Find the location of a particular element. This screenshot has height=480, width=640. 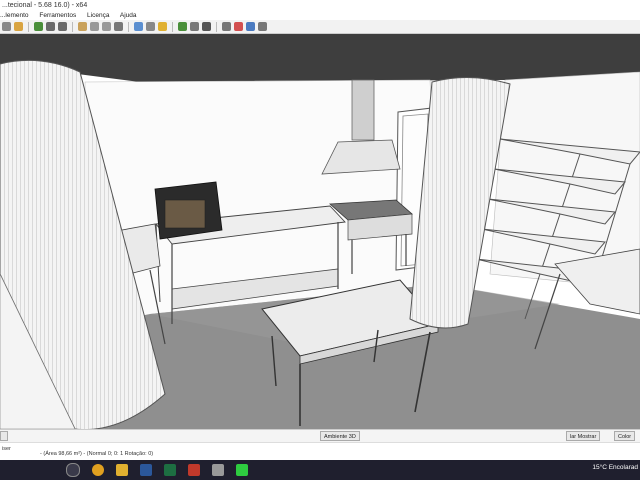

color-button: Color is located at coordinates (625, 436).